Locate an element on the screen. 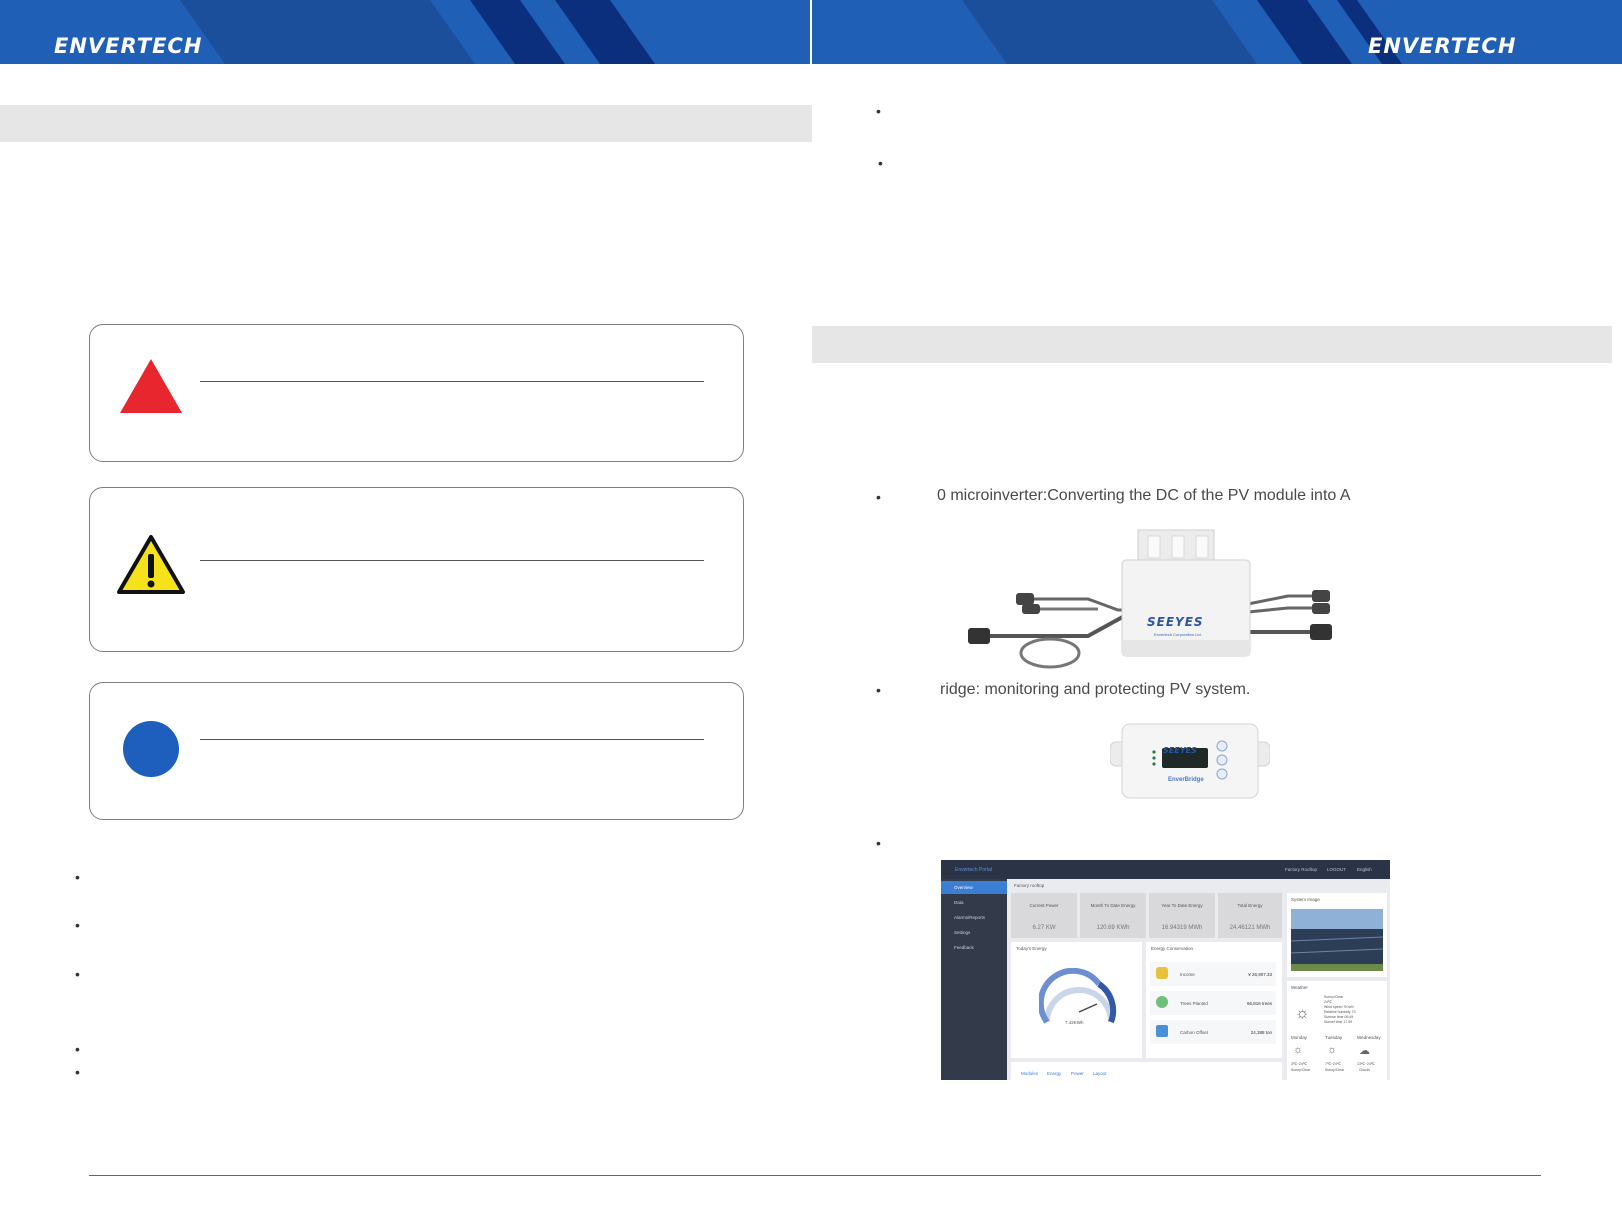 This screenshot has height=1225, width=1622. weather-detail: Sunny/Clear is located at coordinates (1334, 997).